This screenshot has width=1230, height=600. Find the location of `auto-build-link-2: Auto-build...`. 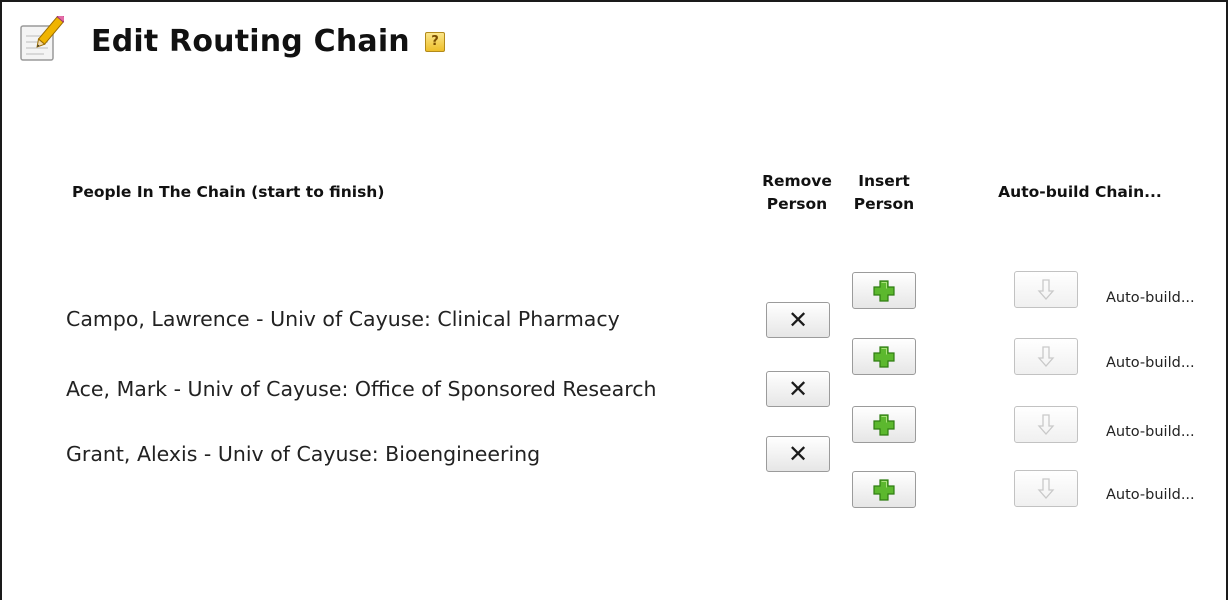

auto-build-link-2: Auto-build... is located at coordinates (1150, 363).